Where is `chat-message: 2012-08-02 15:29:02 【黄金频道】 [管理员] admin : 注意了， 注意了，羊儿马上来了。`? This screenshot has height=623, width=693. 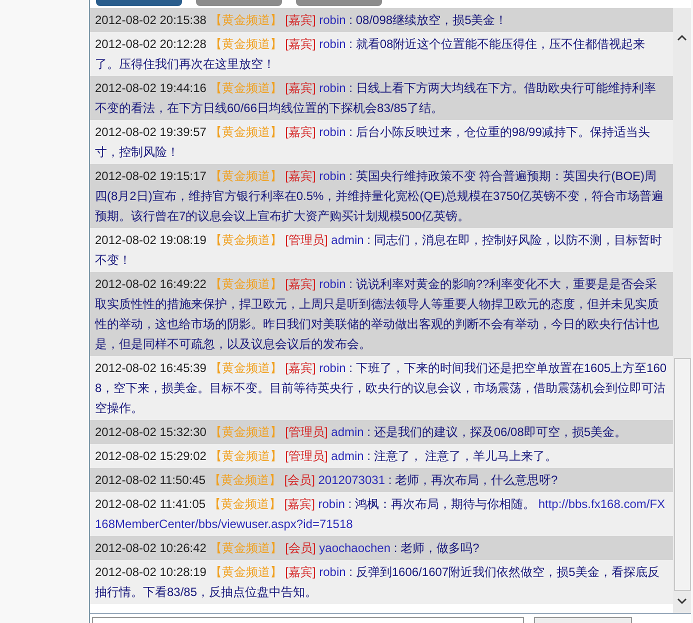 chat-message: 2012-08-02 15:29:02 【黄金频道】 [管理员] admin : 注意了， 注意了，羊儿马上来了。 is located at coordinates (326, 456).